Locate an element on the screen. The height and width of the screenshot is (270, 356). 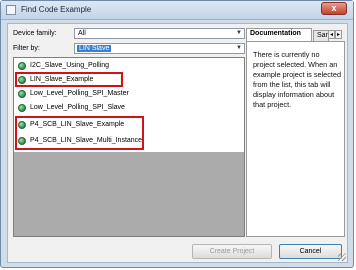
window-title: Find Code Example is located at coordinates (56, 9).